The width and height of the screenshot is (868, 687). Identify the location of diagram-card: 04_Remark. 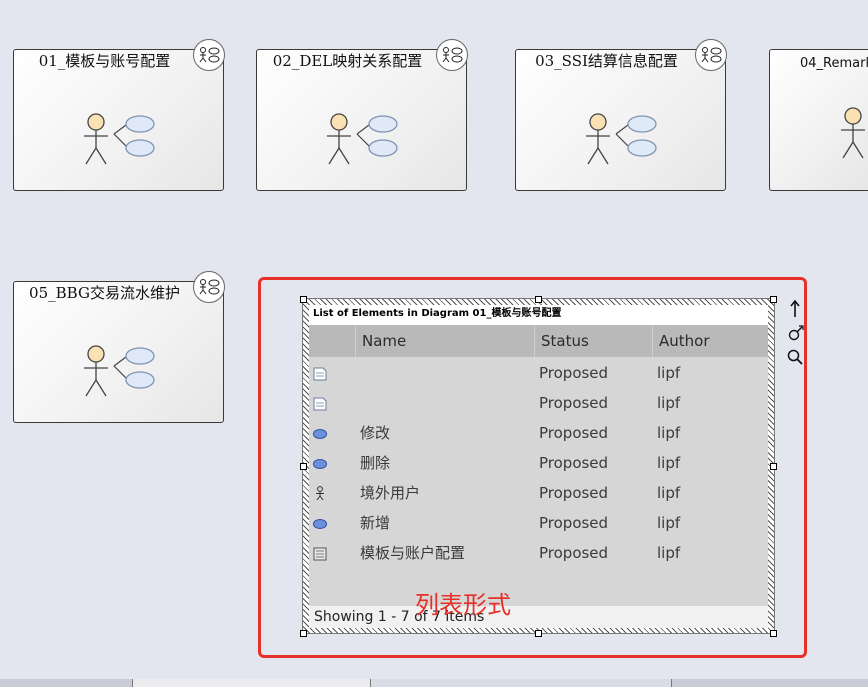
(818, 120).